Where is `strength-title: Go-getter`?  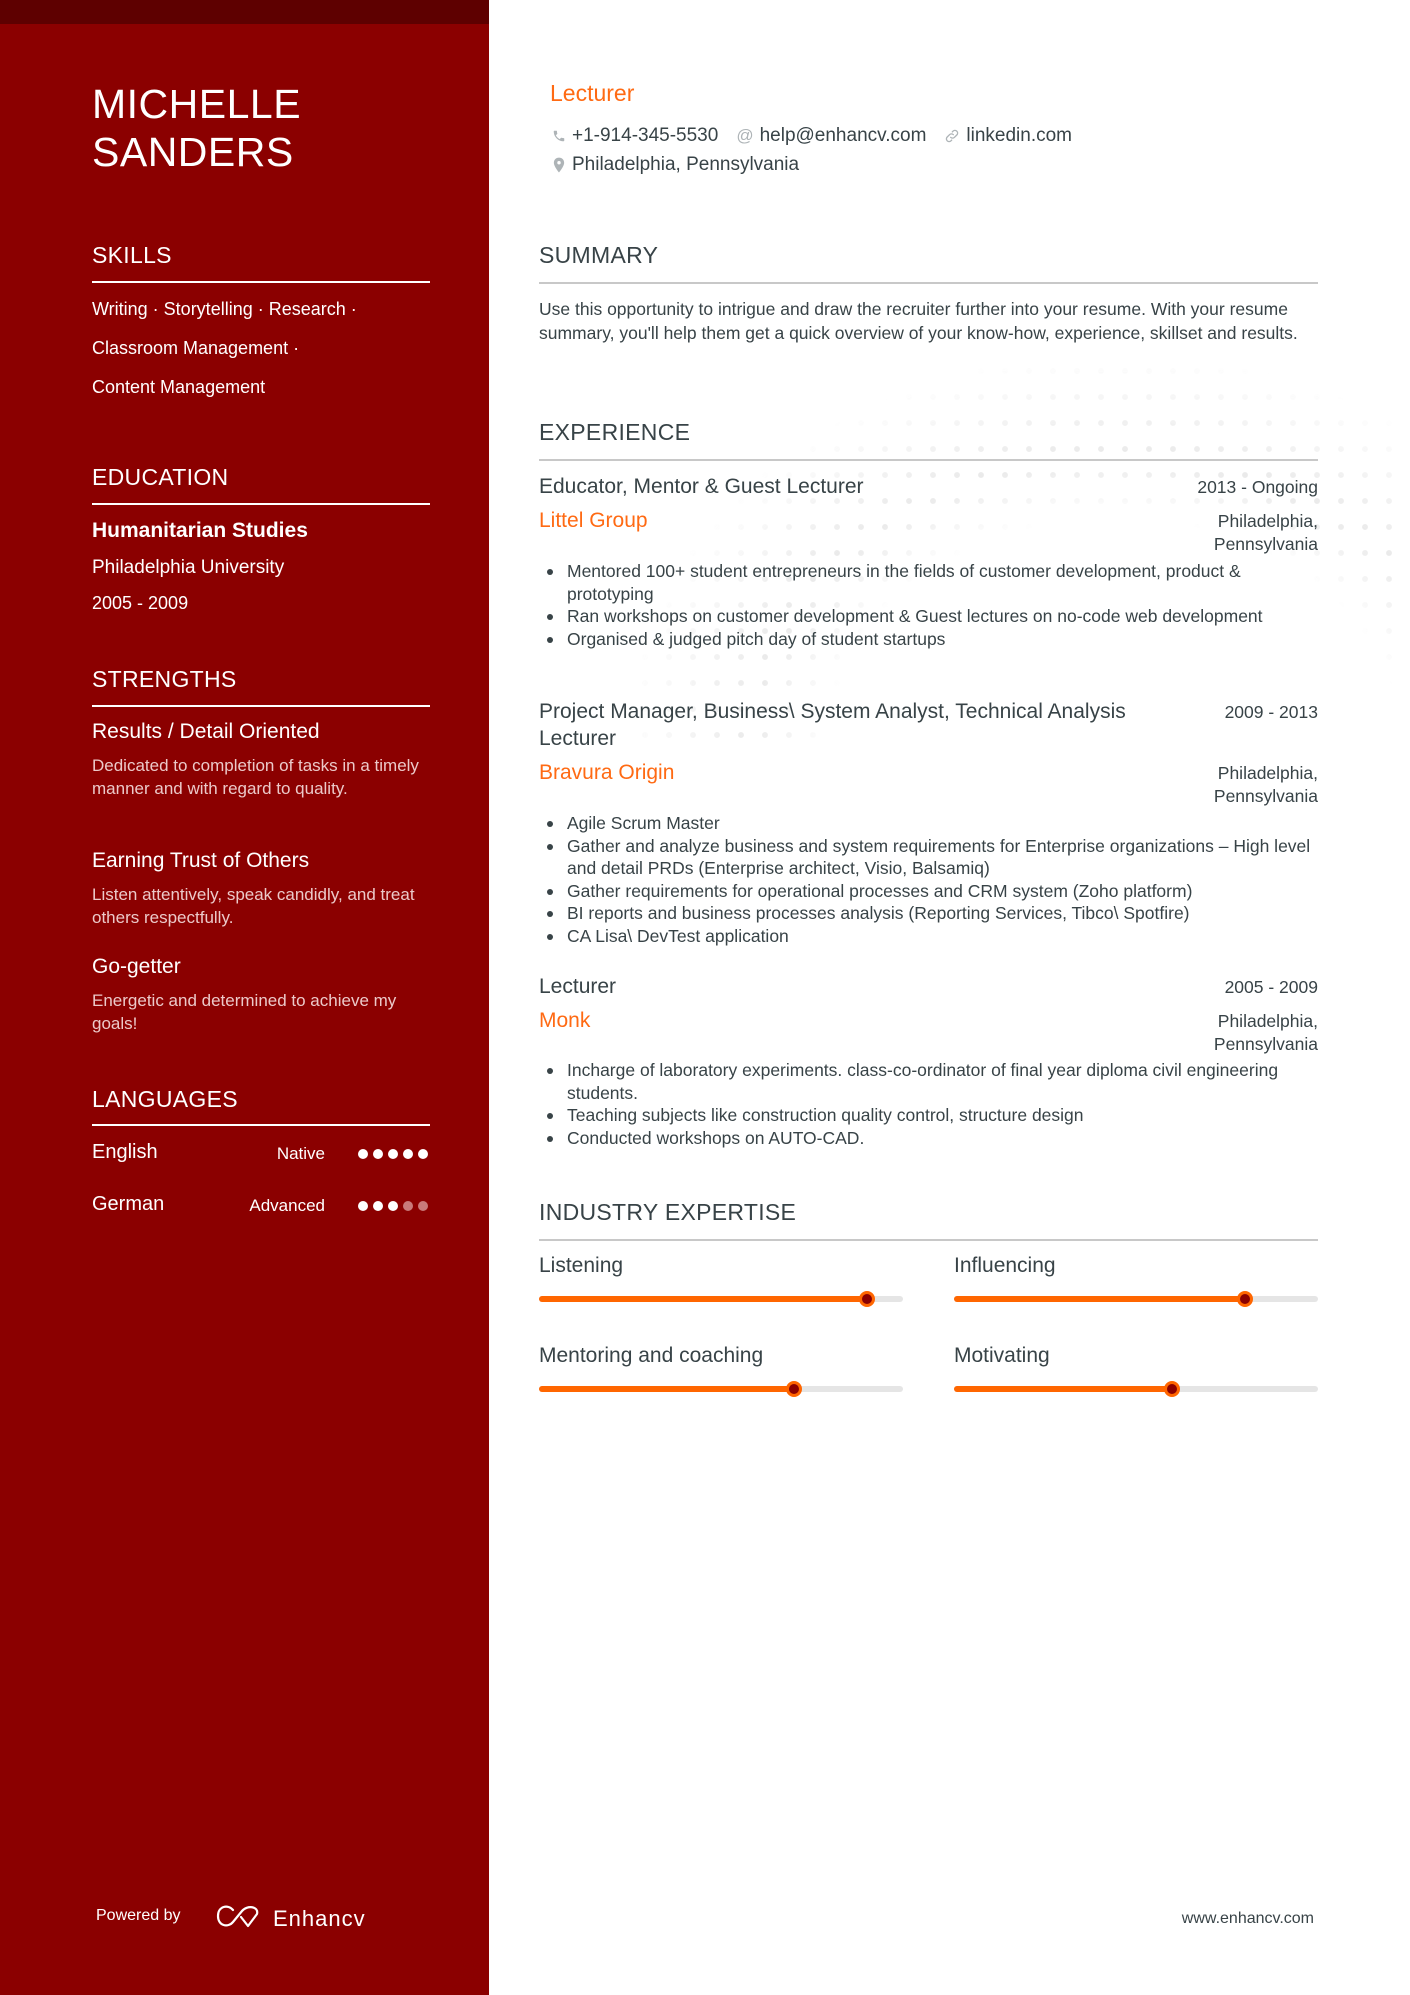
strength-title: Go-getter is located at coordinates (136, 966).